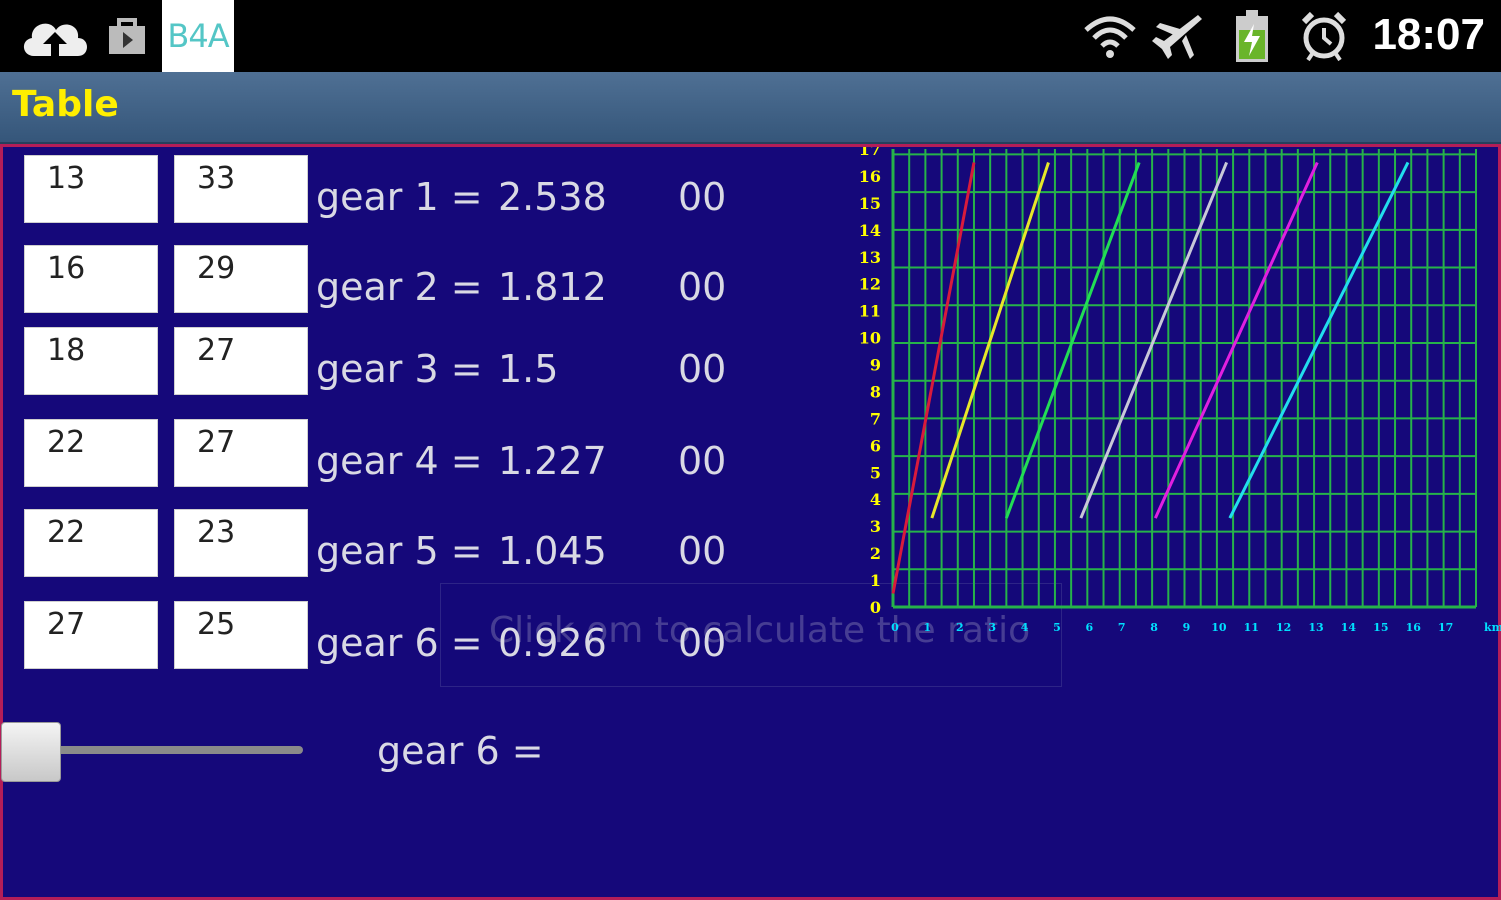 Image resolution: width=1501 pixels, height=900 pixels. Describe the element at coordinates (91, 635) in the screenshot. I see `chainring-teeth-input: 27` at that location.